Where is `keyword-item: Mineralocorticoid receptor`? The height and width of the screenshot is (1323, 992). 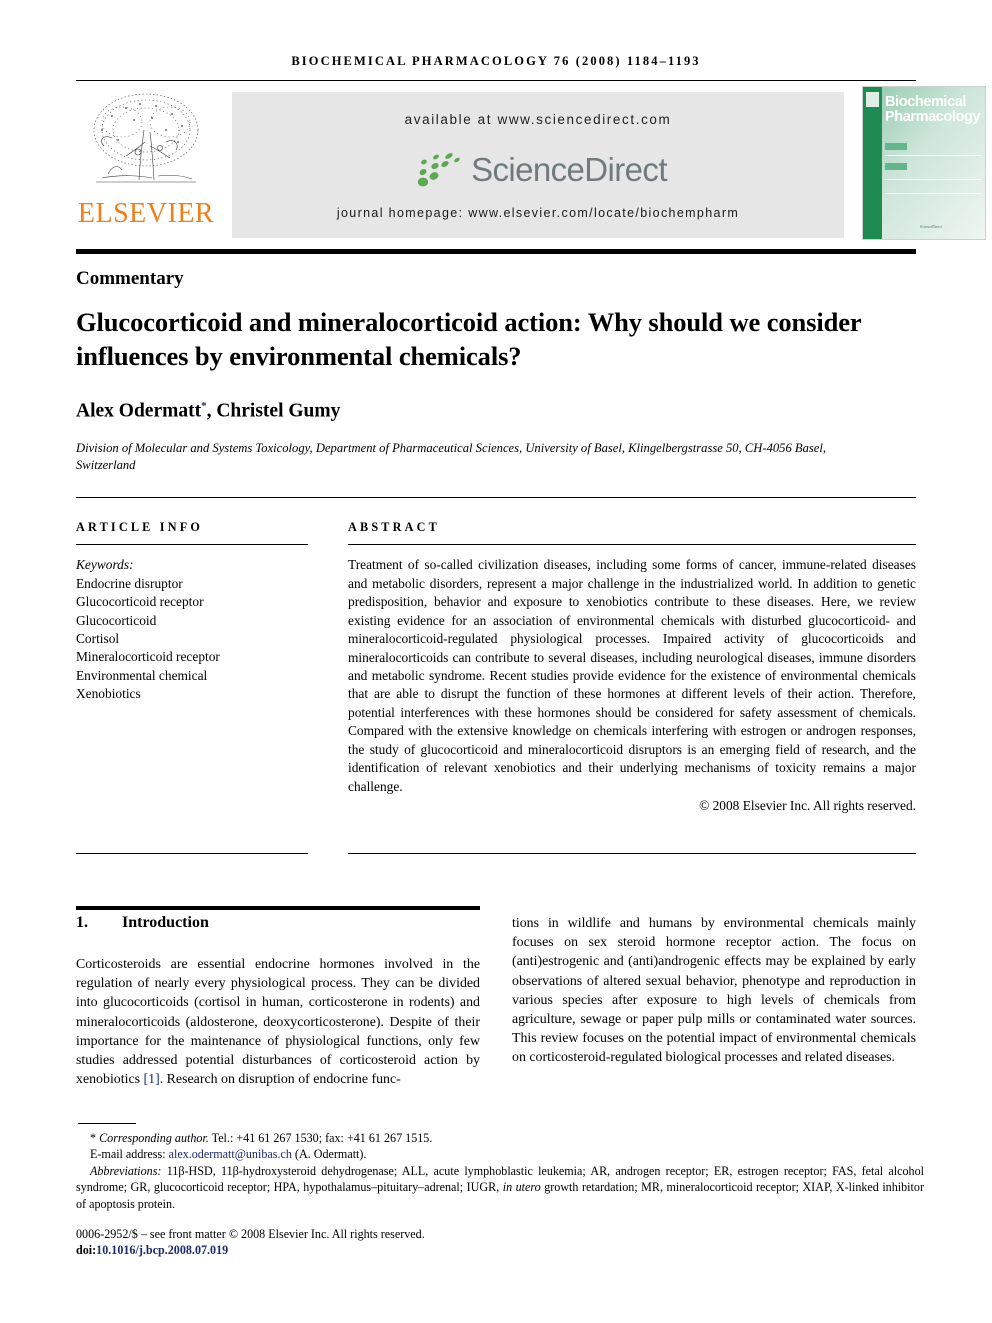
keyword-item: Mineralocorticoid receptor is located at coordinates (148, 657).